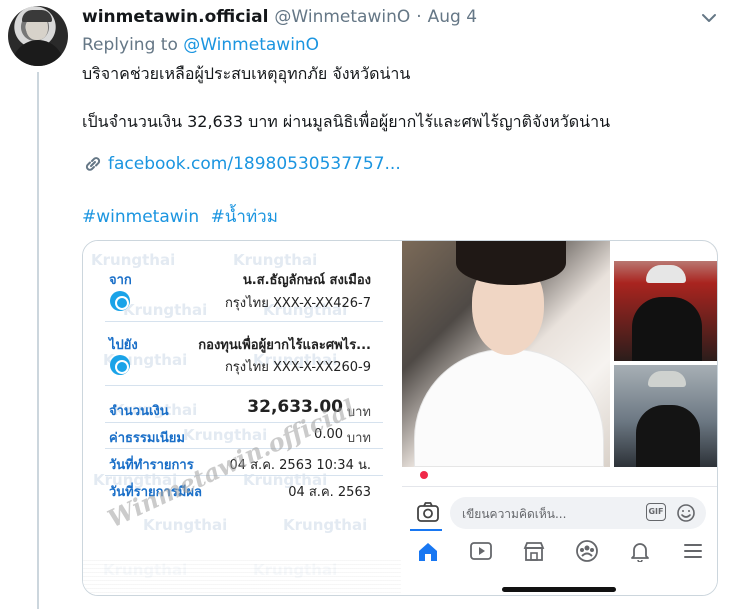 Image resolution: width=734 pixels, height=609 pixels. I want to click on thumbnail-photo-bottom, so click(665, 416).